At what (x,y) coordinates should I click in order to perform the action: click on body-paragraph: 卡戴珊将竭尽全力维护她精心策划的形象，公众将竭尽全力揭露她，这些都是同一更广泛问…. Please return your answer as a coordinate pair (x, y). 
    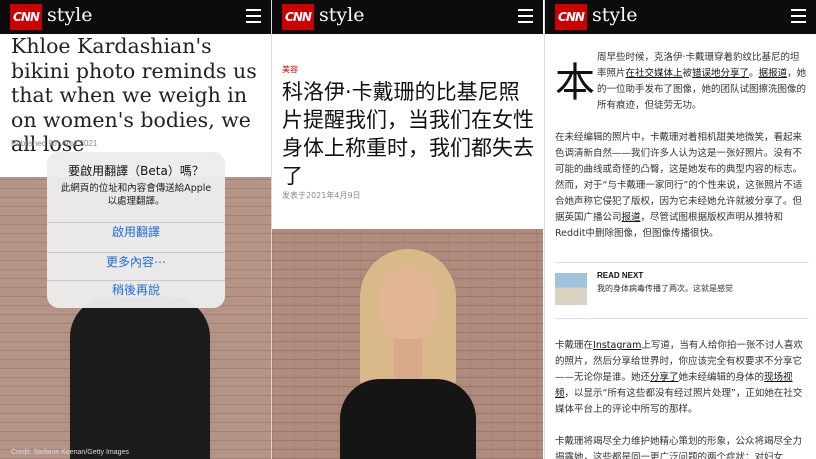
    Looking at the image, I should click on (679, 447).